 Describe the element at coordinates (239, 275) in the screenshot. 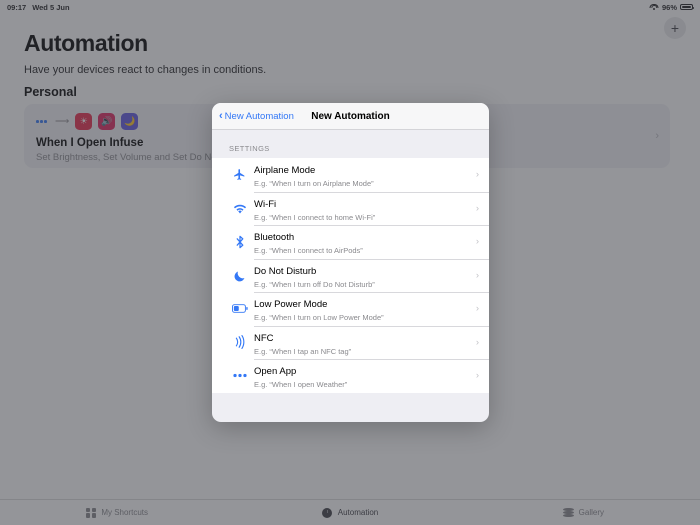

I see `moon-icon` at that location.